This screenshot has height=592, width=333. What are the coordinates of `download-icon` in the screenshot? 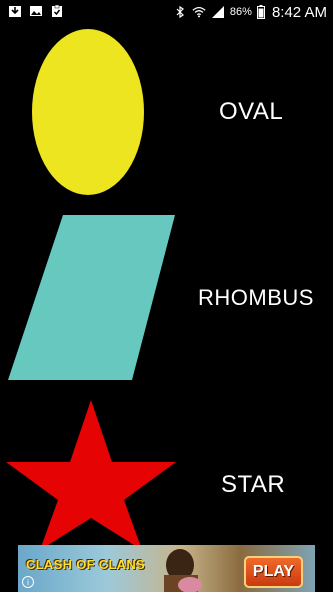 It's located at (15, 11).